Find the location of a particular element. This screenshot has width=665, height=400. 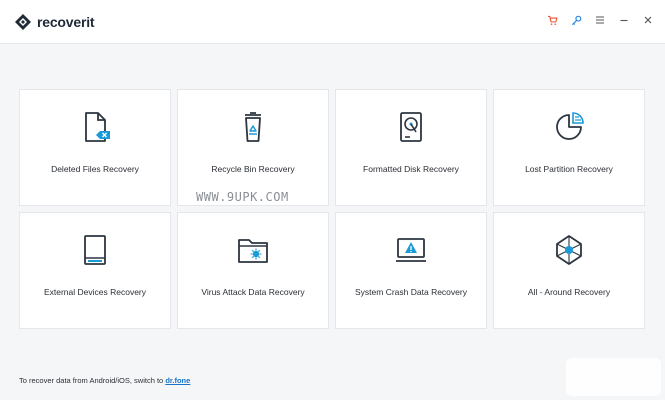

crash-monitor-icon is located at coordinates (411, 250).